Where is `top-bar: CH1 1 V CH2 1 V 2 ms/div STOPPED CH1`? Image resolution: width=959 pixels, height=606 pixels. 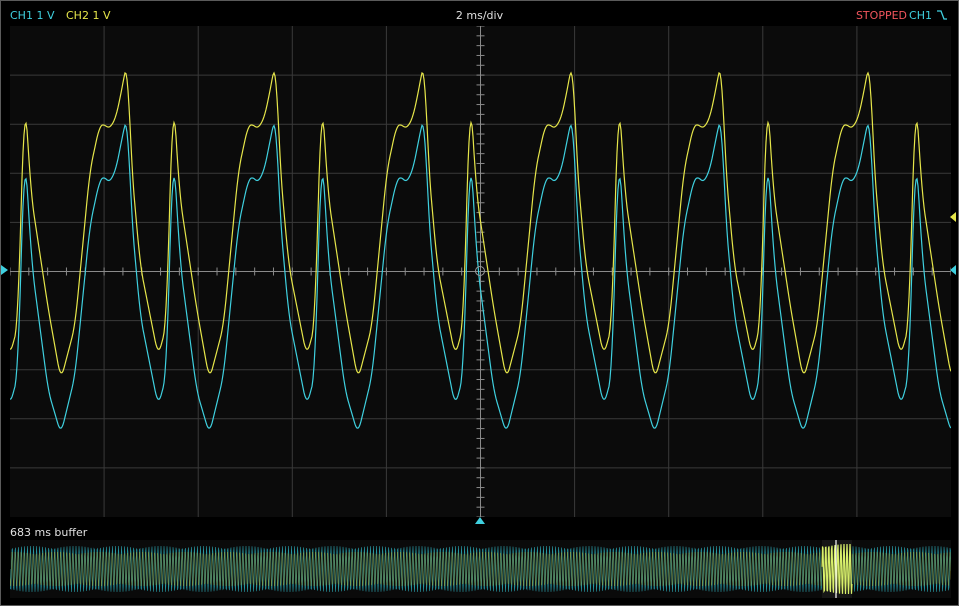 top-bar: CH1 1 V CH2 1 V 2 ms/div STOPPED CH1 is located at coordinates (479, 14).